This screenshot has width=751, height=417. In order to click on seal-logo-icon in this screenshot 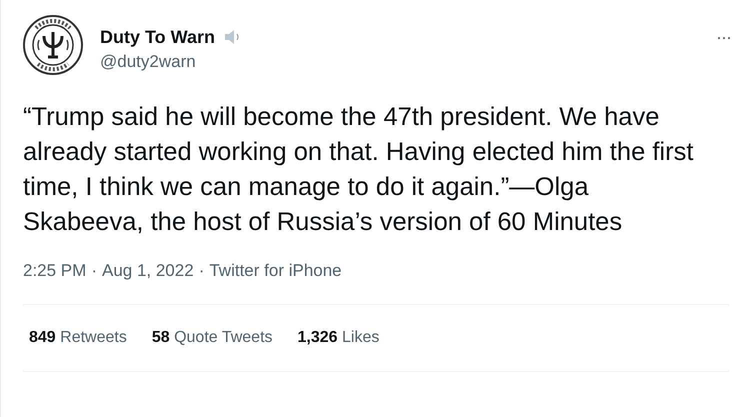, I will do `click(53, 45)`.